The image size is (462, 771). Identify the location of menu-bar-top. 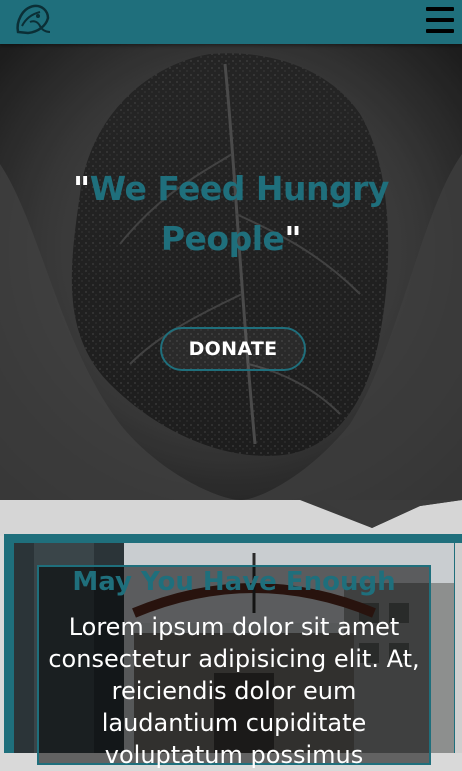
(440, 9).